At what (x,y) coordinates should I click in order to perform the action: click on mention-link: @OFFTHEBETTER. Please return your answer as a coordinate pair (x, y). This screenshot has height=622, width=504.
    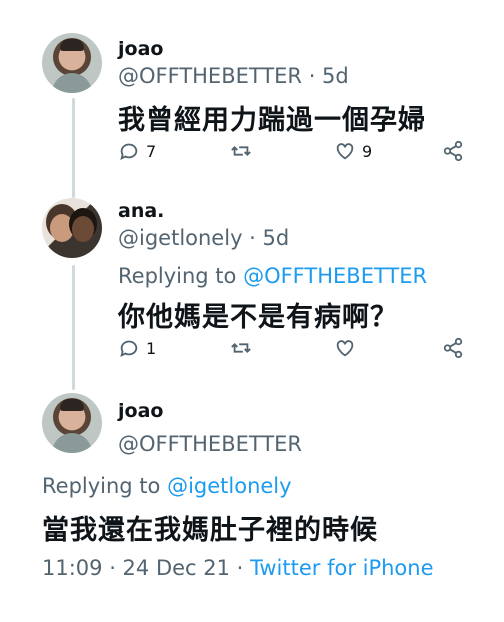
    Looking at the image, I should click on (335, 276).